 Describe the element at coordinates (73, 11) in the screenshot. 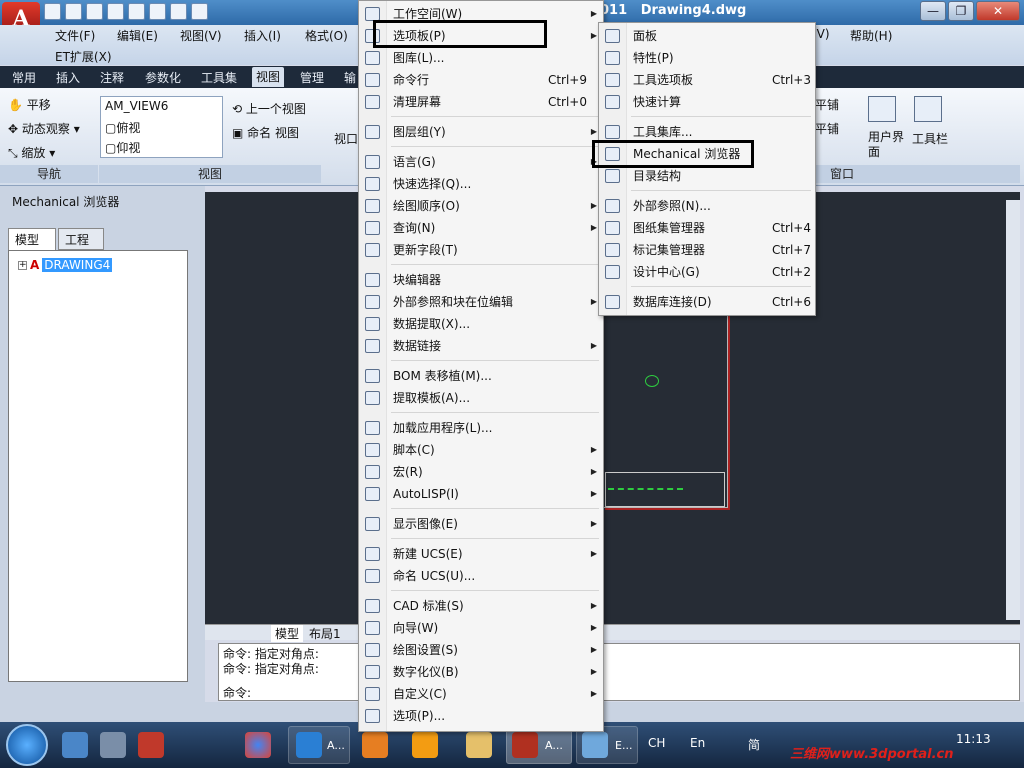

I see `open-file-icon` at that location.